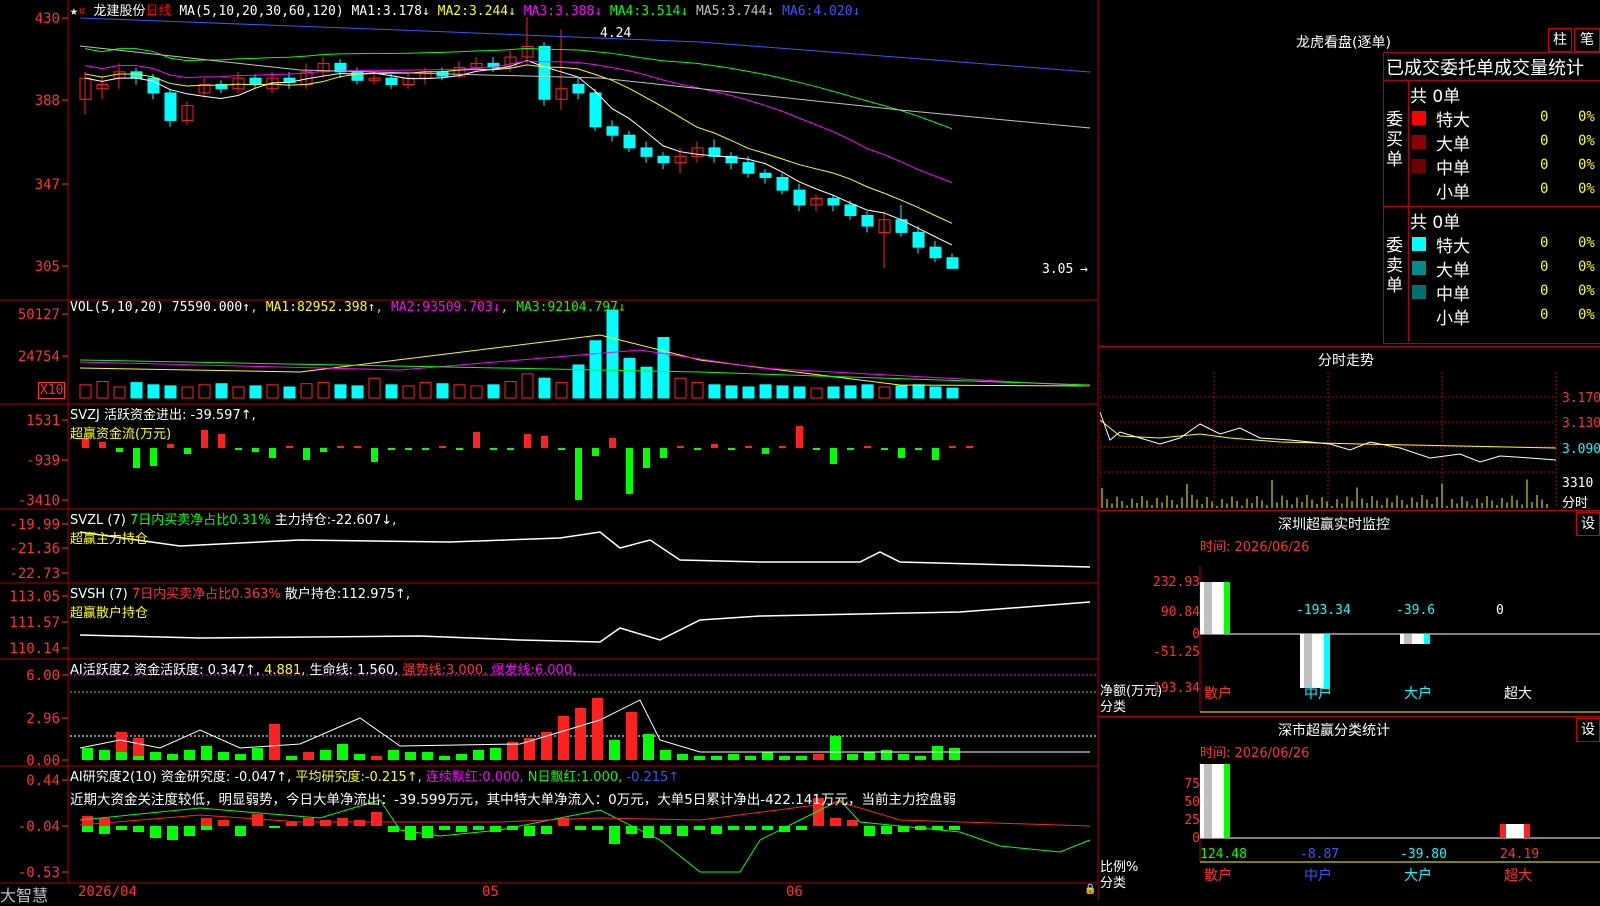 Image resolution: width=1600 pixels, height=906 pixels. I want to click on lhb-row-pct: 0%, so click(1586, 291).